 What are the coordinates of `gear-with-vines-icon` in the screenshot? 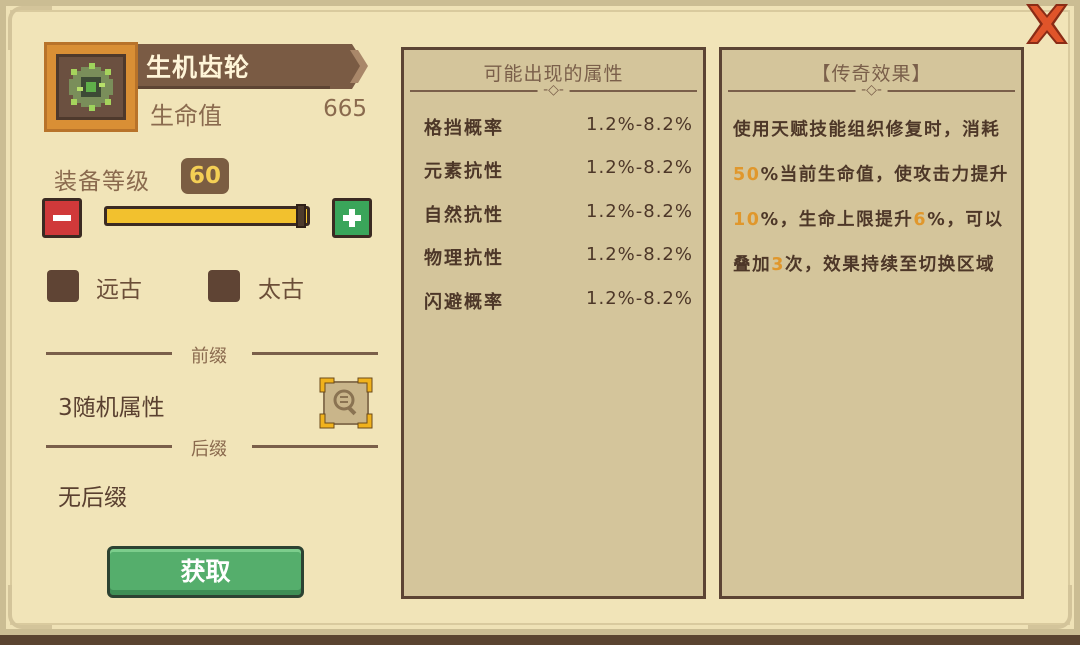 It's located at (91, 87).